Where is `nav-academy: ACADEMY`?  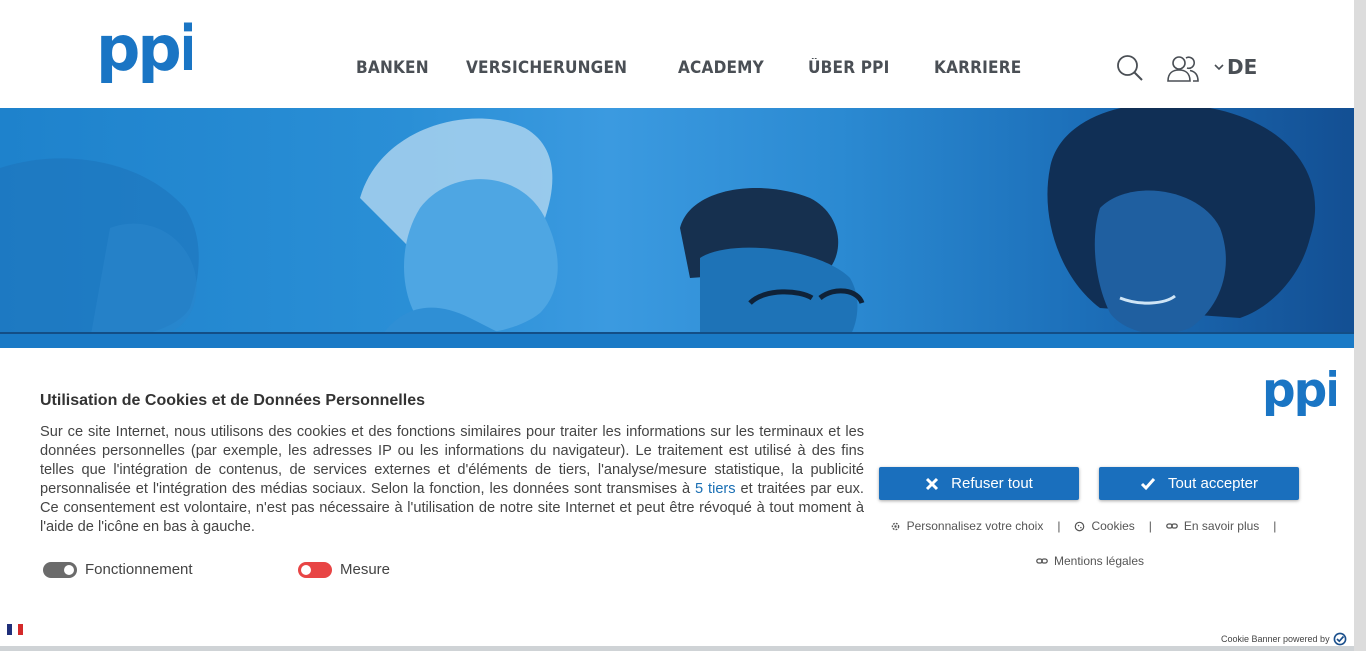 nav-academy: ACADEMY is located at coordinates (721, 69).